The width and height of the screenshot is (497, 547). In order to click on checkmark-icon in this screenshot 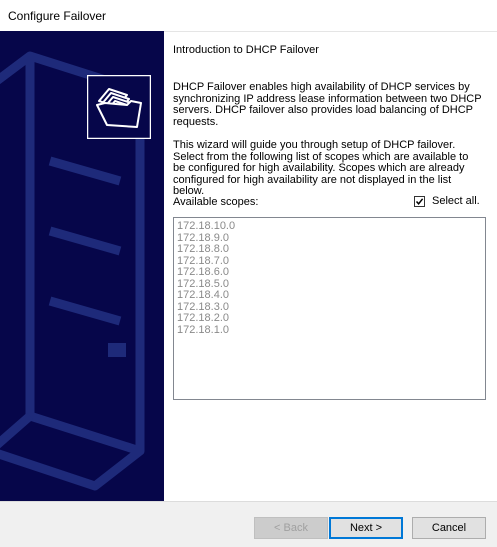, I will do `click(419, 201)`.